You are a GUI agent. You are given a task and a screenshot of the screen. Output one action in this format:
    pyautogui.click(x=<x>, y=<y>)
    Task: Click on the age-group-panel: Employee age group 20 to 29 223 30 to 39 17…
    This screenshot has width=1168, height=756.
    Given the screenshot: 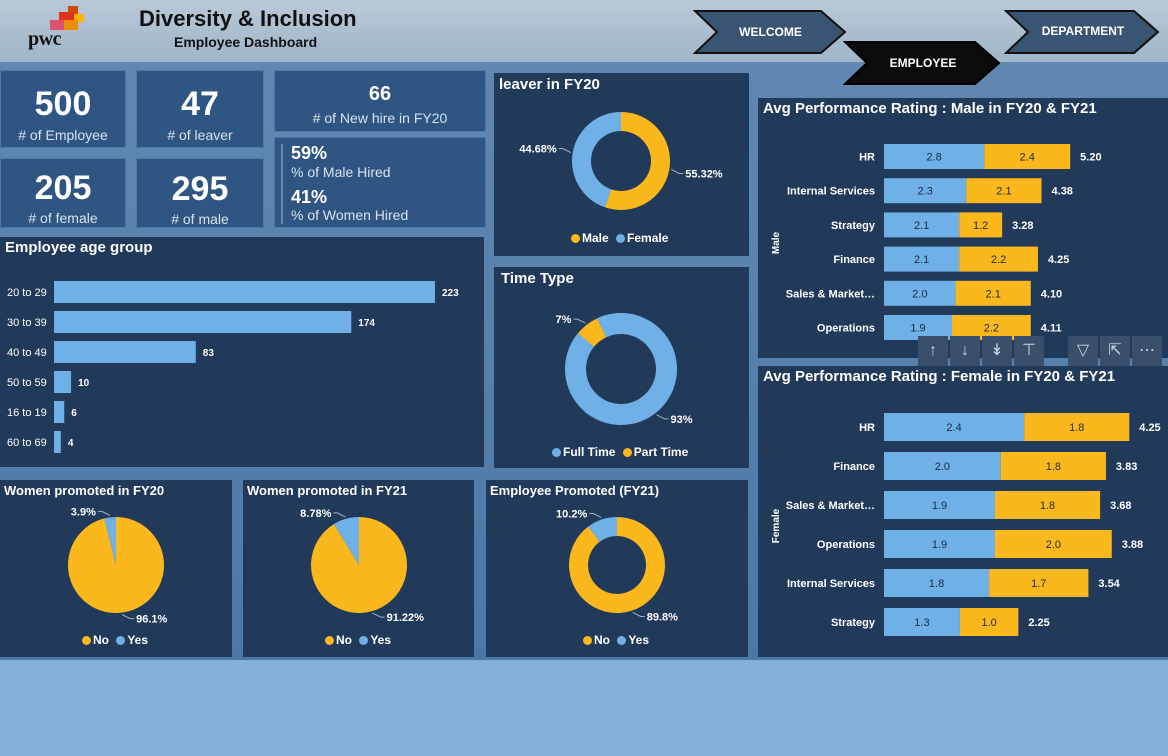 What is the action you would take?
    pyautogui.click(x=242, y=352)
    